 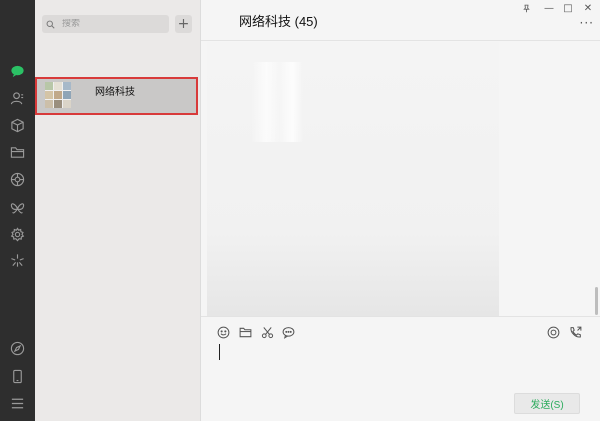 What do you see at coordinates (17, 71) in the screenshot?
I see `chat-icon` at bounding box center [17, 71].